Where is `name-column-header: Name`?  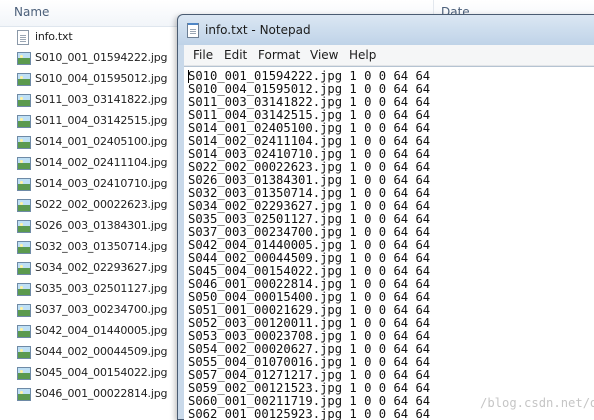 name-column-header: Name is located at coordinates (31, 12).